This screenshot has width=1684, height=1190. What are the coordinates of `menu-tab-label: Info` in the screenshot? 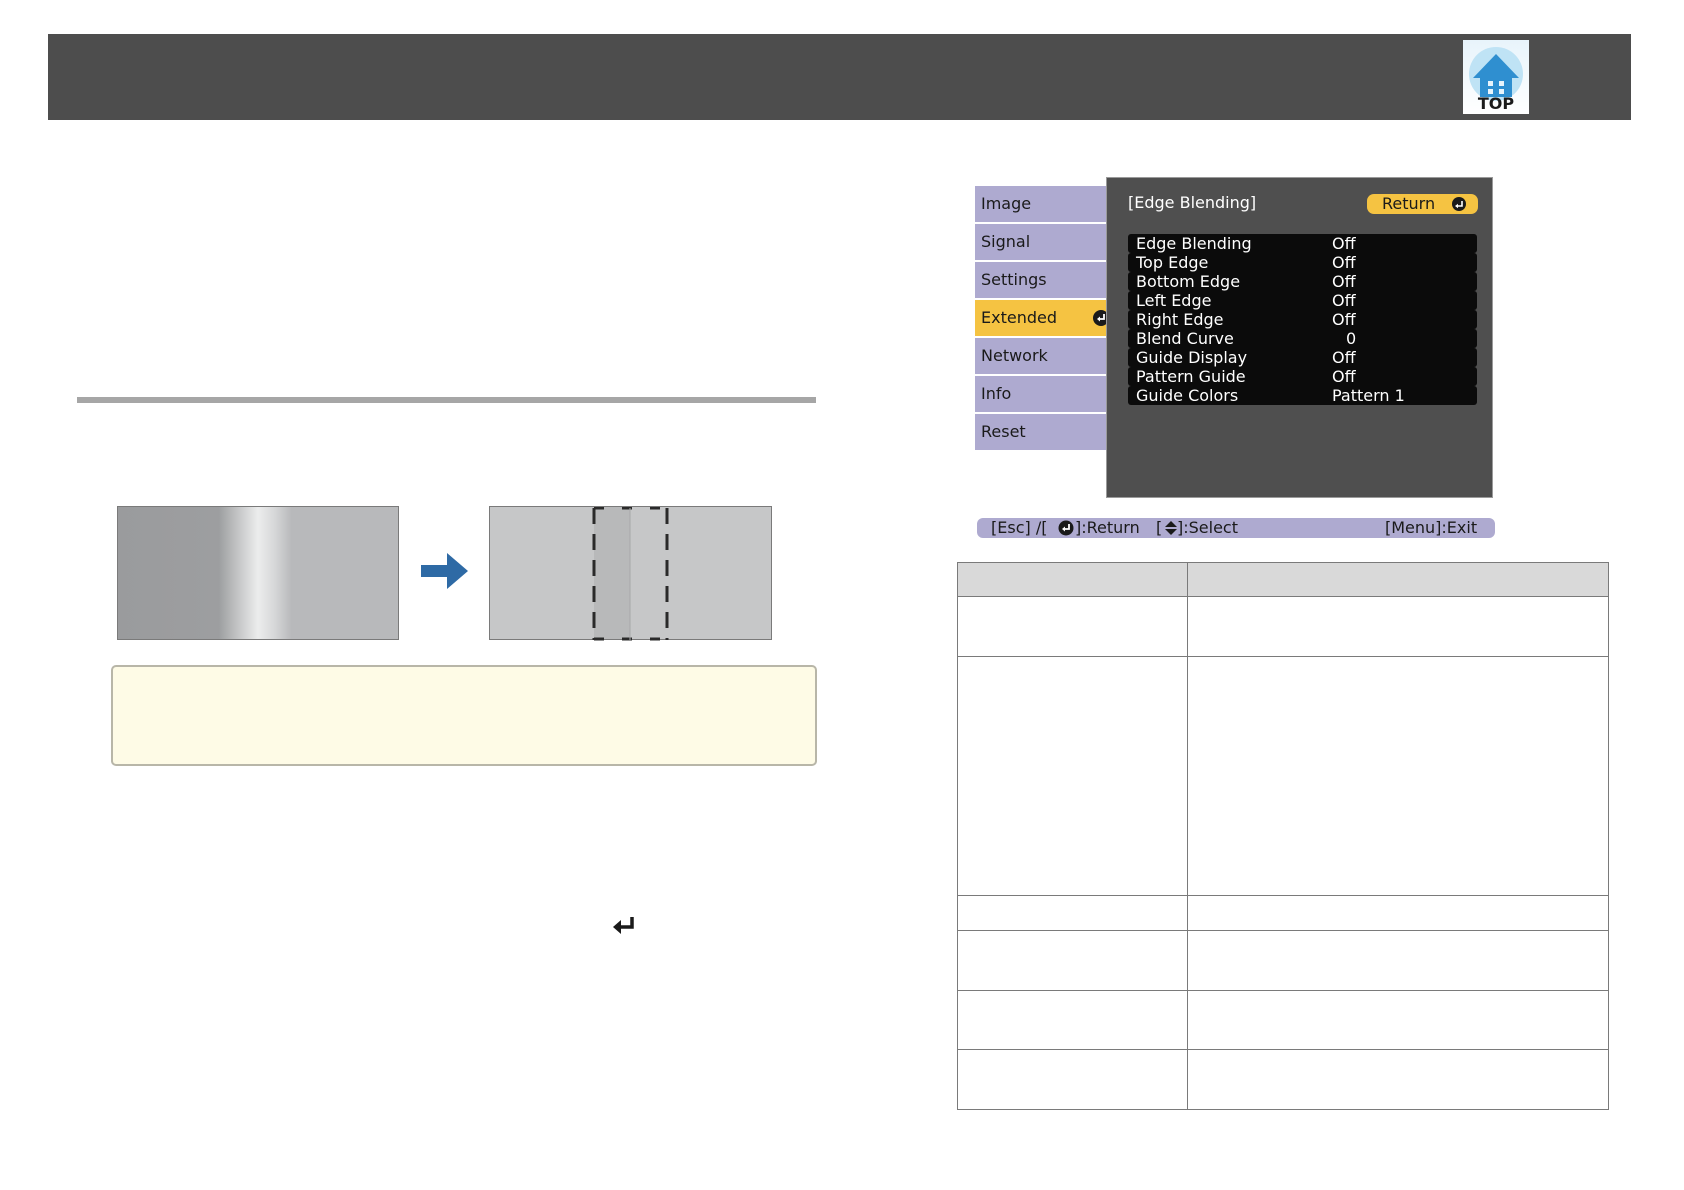 It's located at (996, 393).